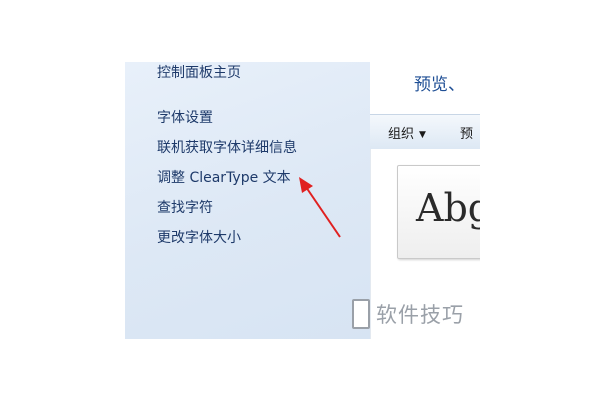 The width and height of the screenshot is (600, 400). I want to click on annotation-arrow-head, so click(306, 185).